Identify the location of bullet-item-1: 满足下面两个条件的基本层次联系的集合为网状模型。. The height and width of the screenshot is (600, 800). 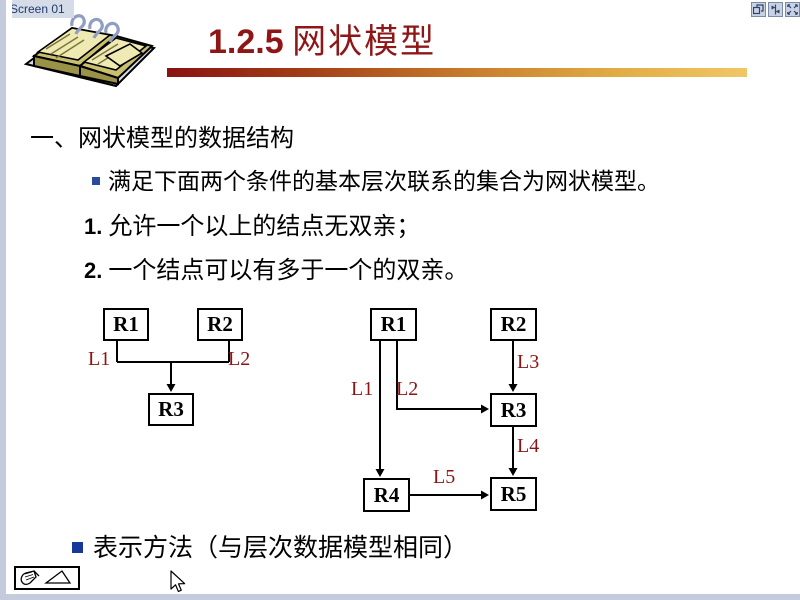
(376, 179).